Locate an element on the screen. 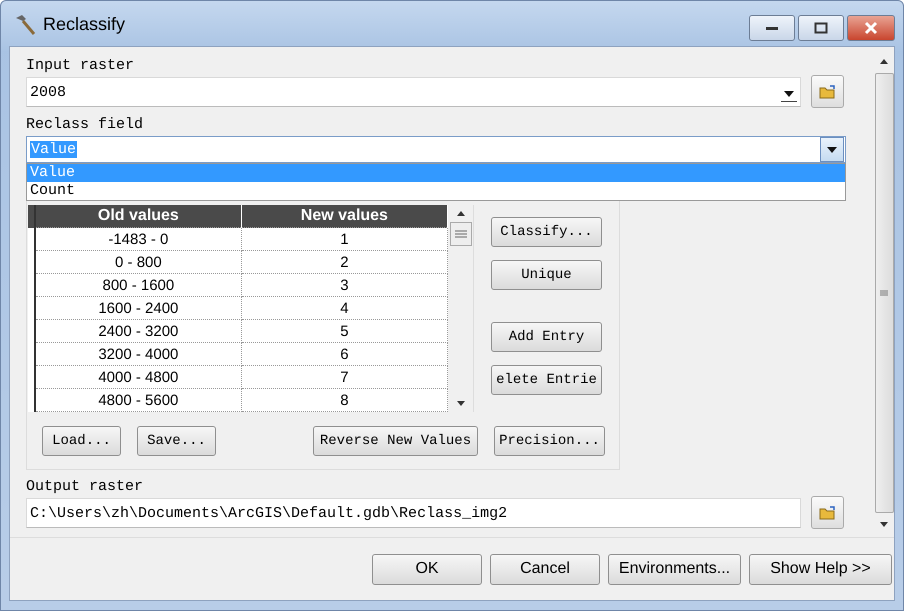 The height and width of the screenshot is (611, 904). output-field: C:\Users\zh\Documents\ArcGIS\Default.gdb\Reclass_img2 is located at coordinates (413, 513).